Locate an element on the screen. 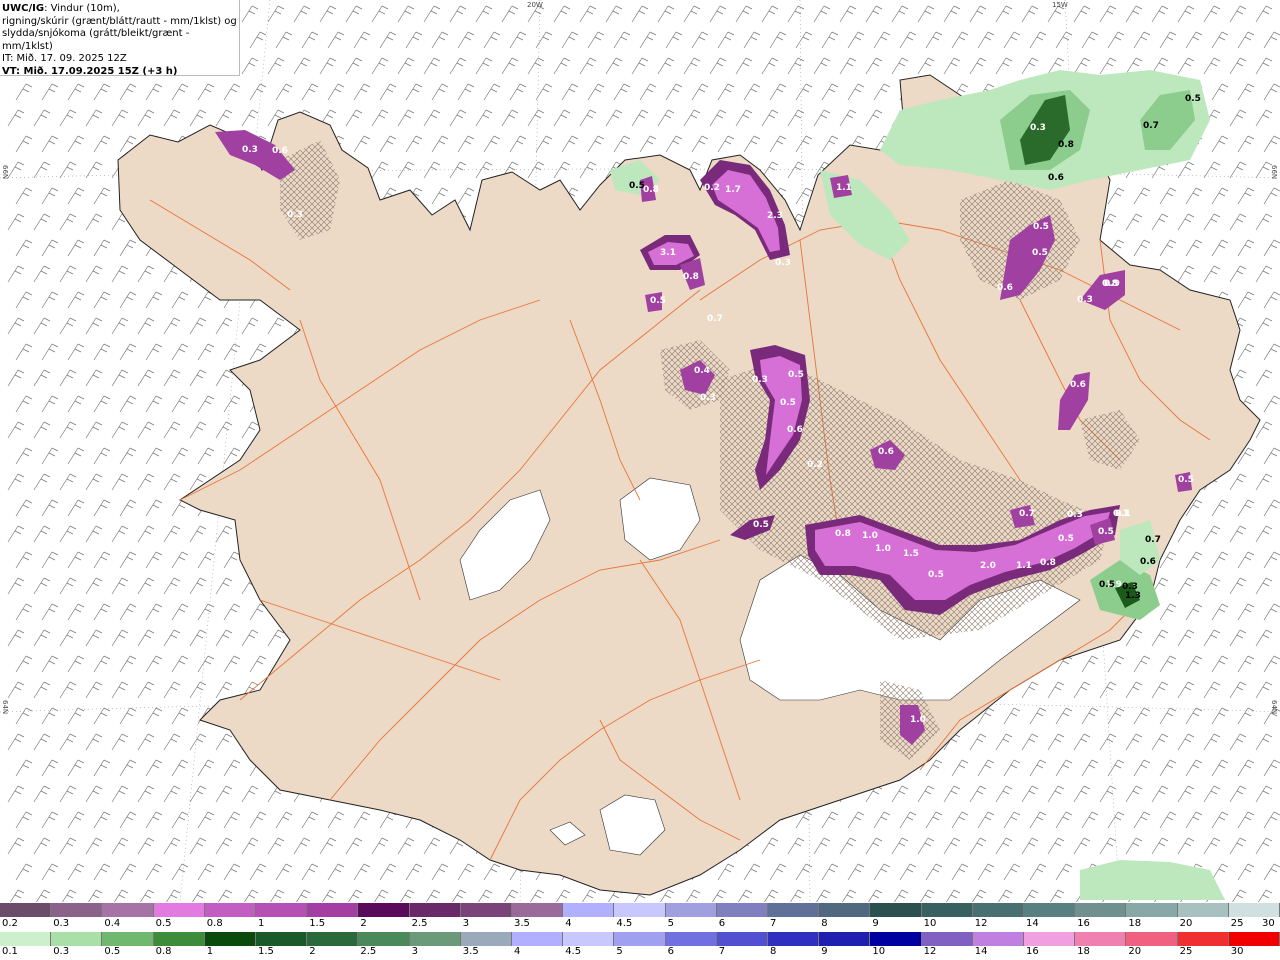 The height and width of the screenshot is (960, 1280). colorbar-label: 0.8 is located at coordinates (163, 951).